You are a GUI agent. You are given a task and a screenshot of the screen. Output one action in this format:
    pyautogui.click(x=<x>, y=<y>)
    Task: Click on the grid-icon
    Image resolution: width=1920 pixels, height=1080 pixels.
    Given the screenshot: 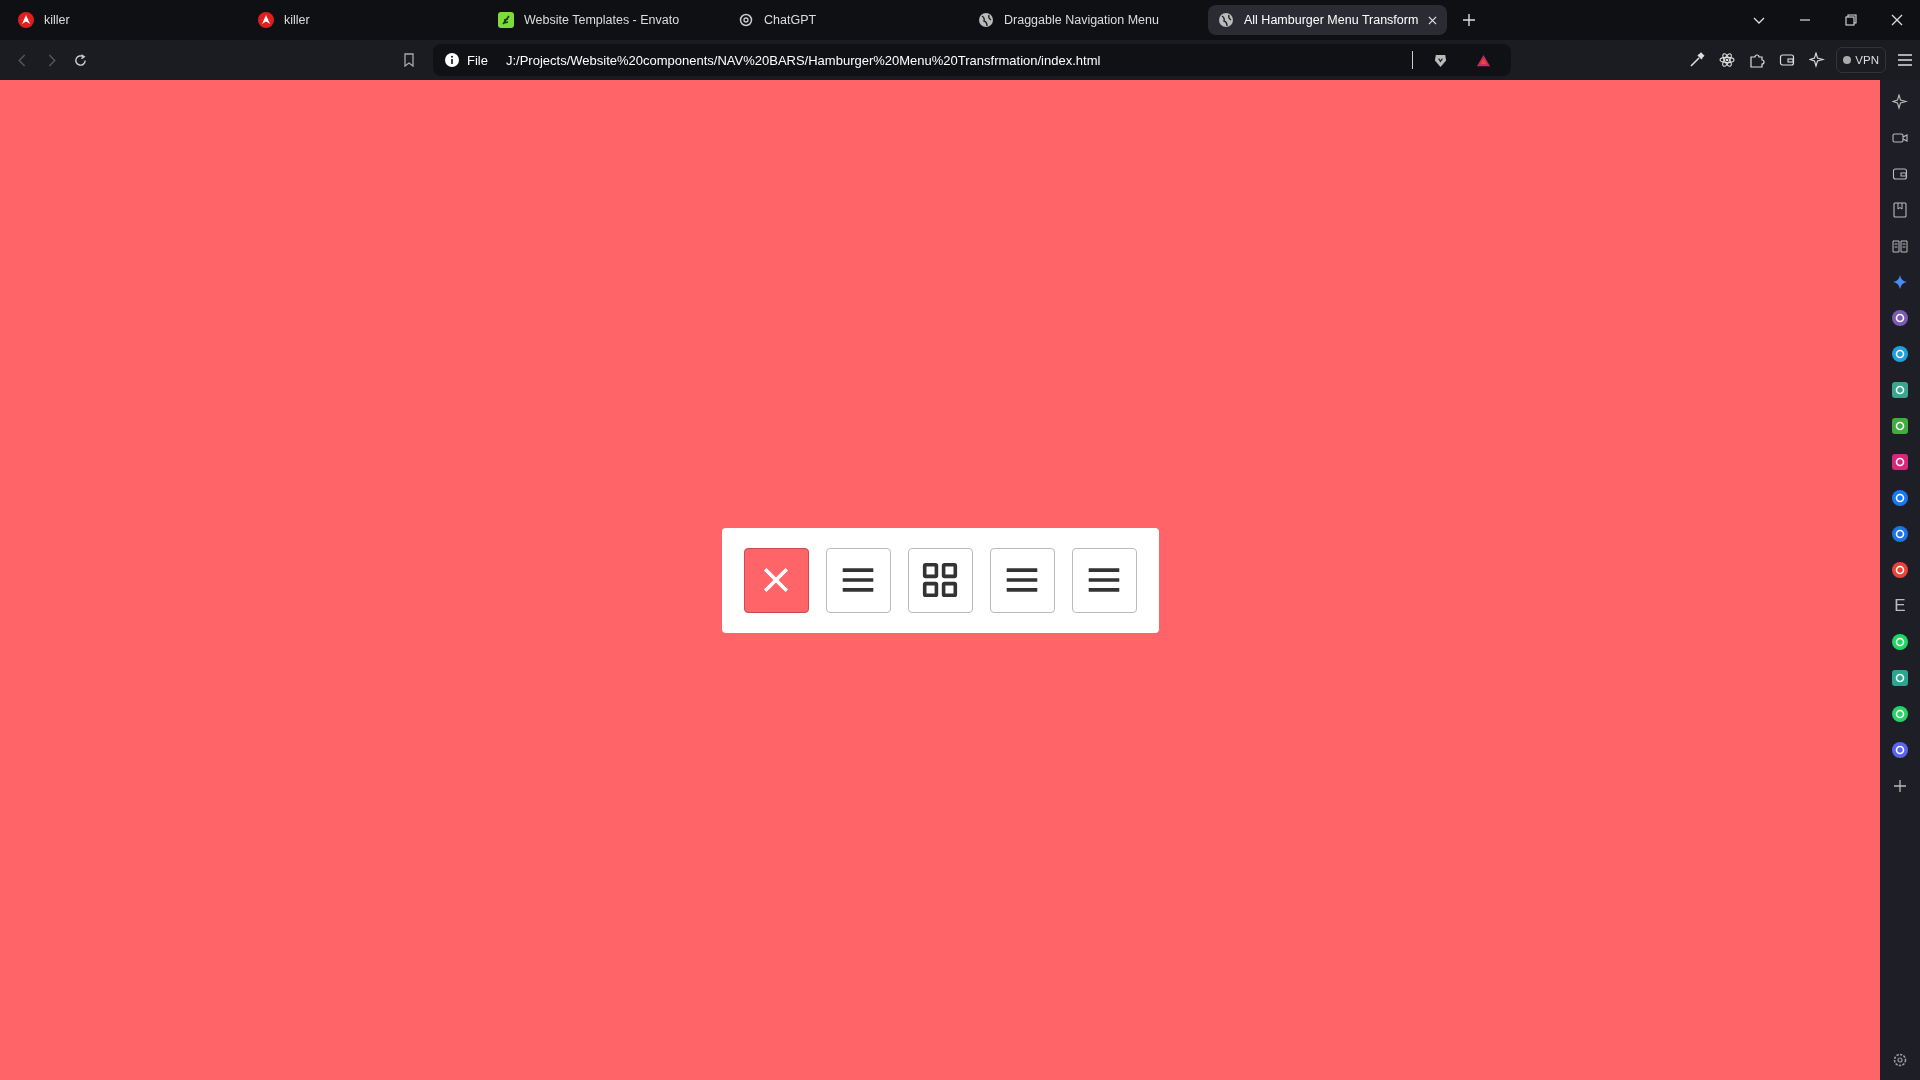 What is the action you would take?
    pyautogui.click(x=940, y=580)
    